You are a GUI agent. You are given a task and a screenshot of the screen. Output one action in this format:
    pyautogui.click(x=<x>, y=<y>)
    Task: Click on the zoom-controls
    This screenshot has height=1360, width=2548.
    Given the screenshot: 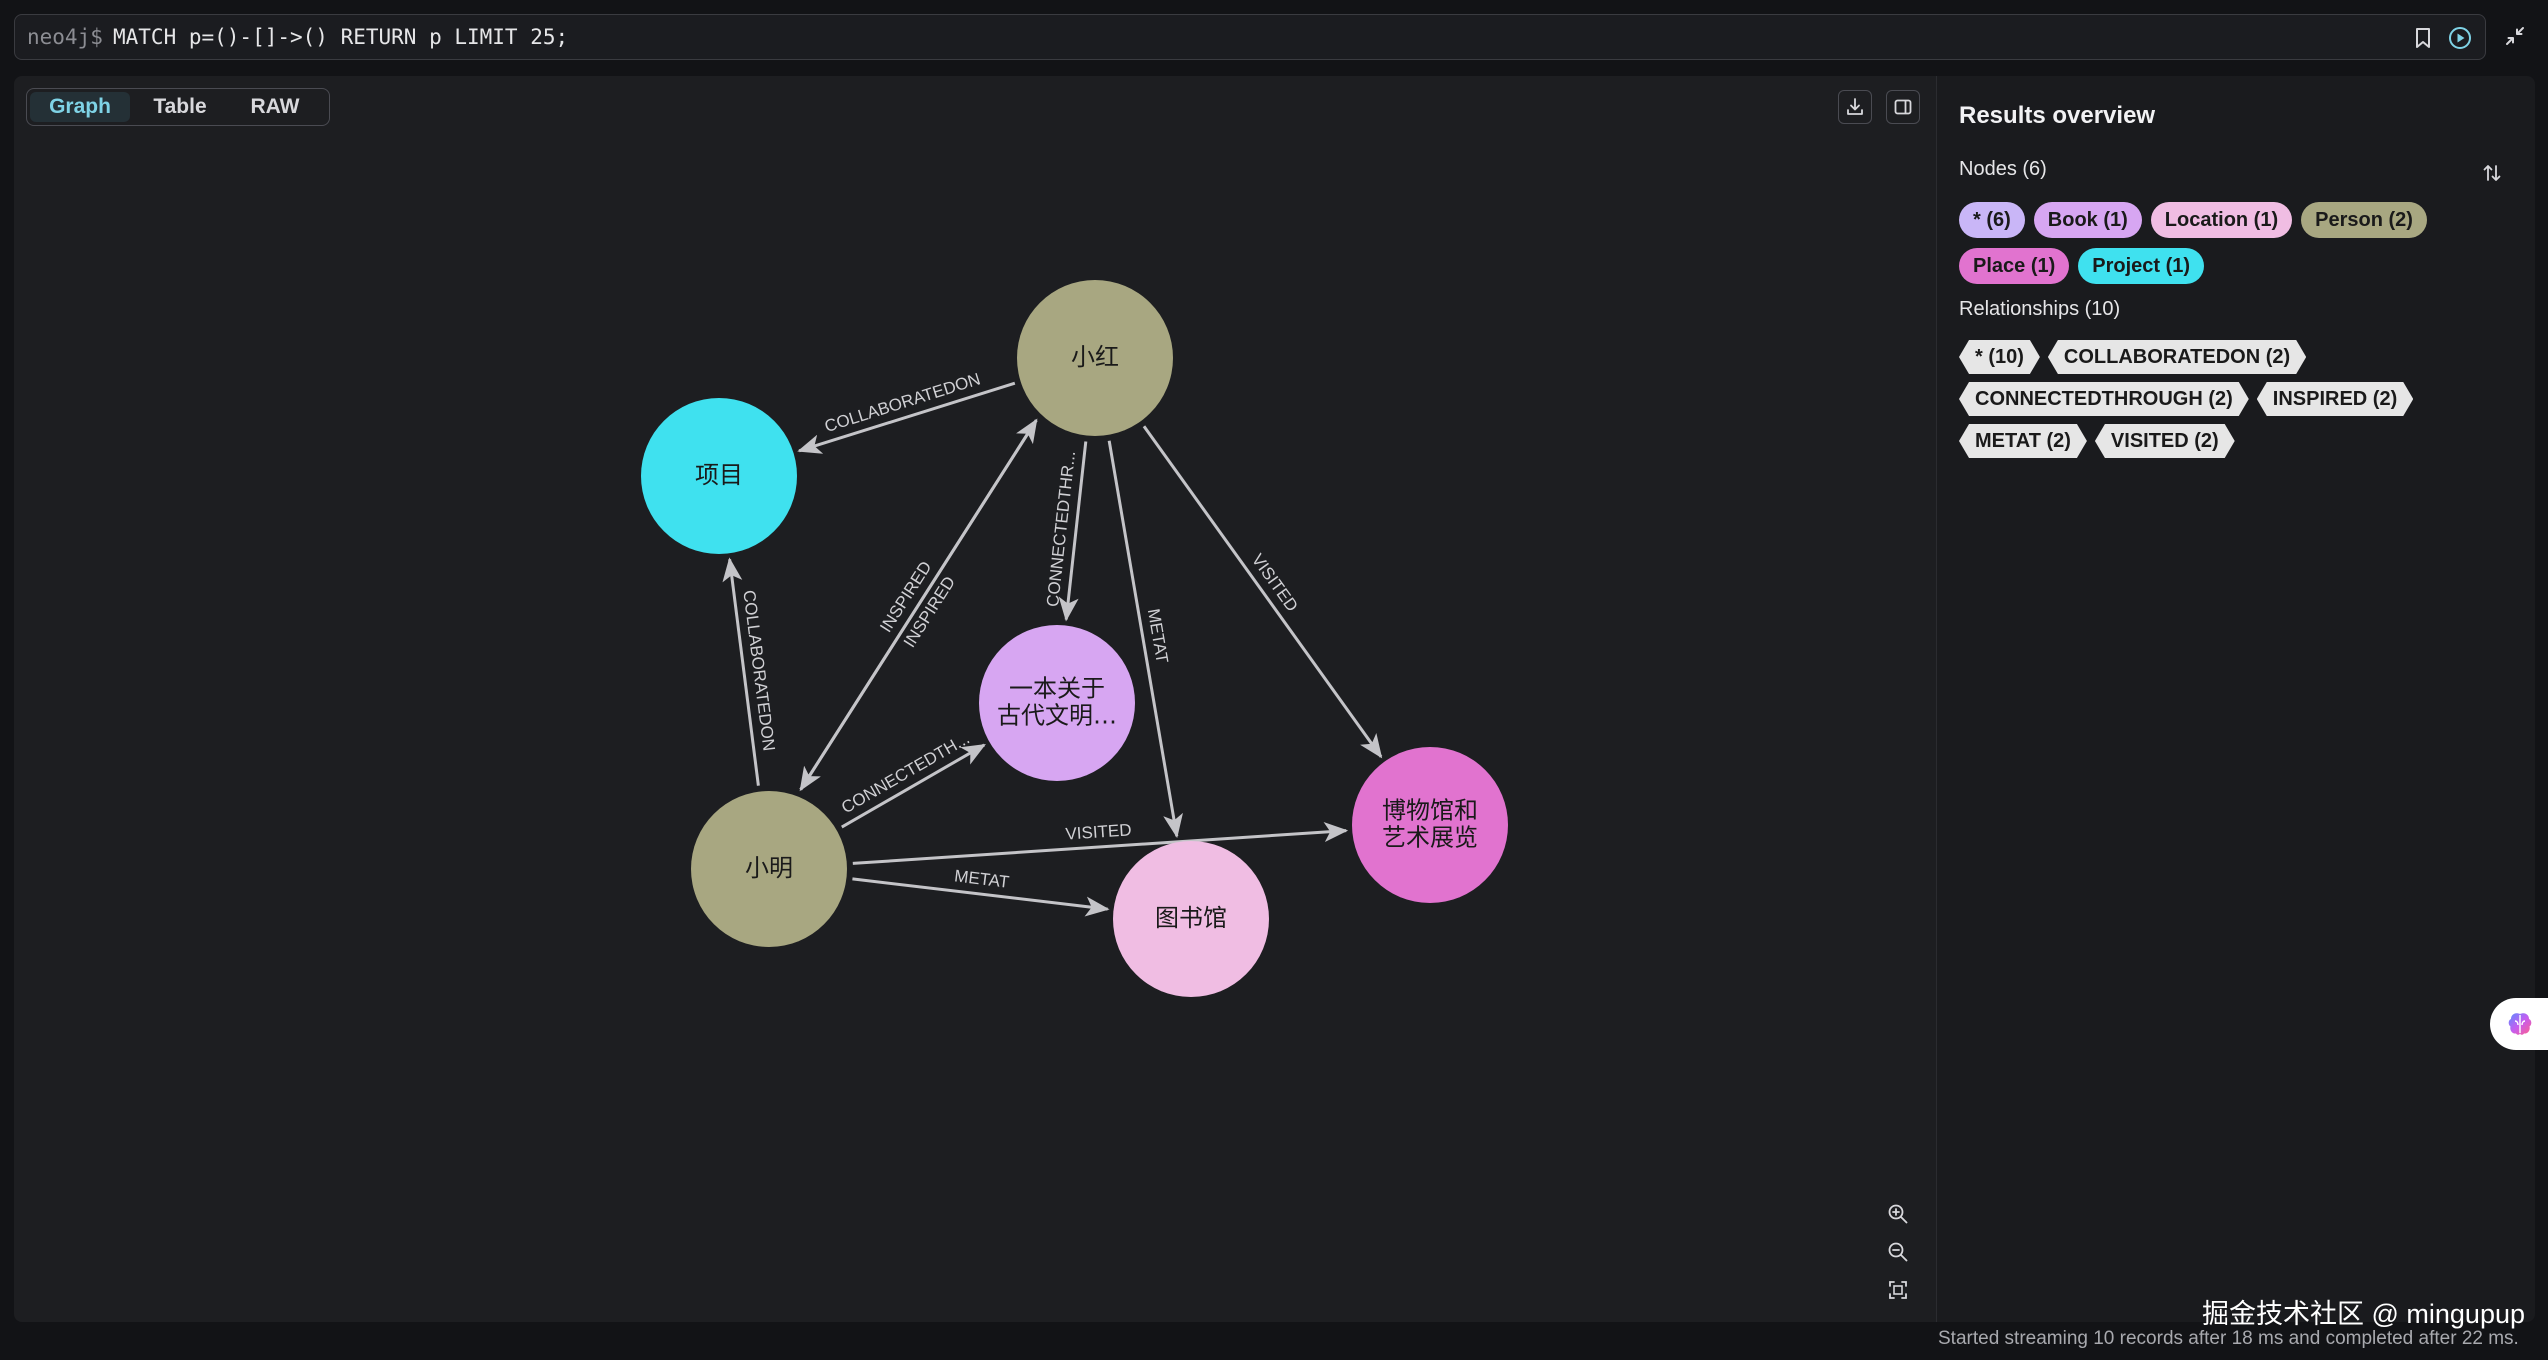 What is the action you would take?
    pyautogui.click(x=1898, y=1252)
    